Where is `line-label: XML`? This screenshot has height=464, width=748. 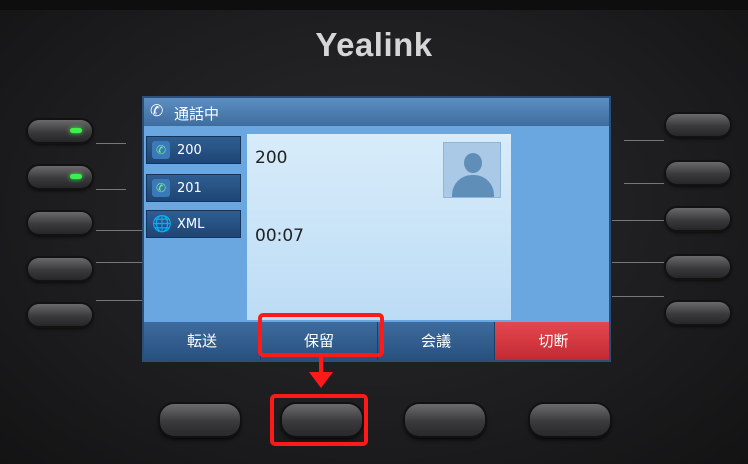
line-label: XML is located at coordinates (191, 224).